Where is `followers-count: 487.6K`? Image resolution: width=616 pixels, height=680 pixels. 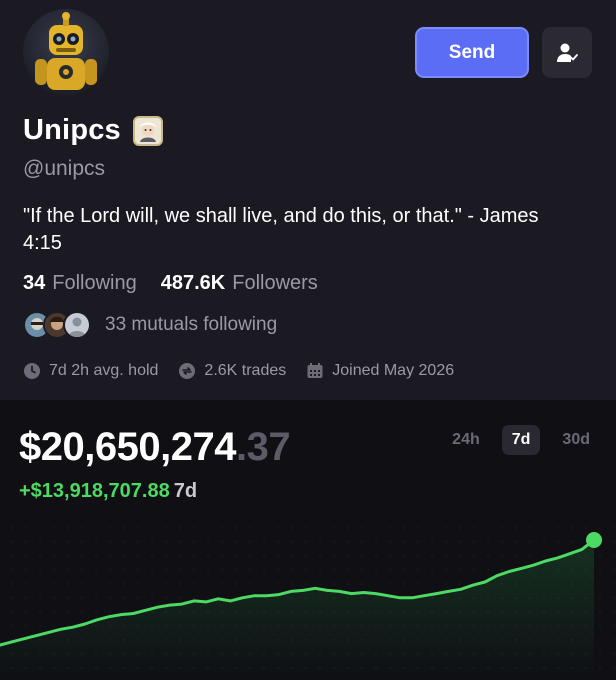
followers-count: 487.6K is located at coordinates (193, 283).